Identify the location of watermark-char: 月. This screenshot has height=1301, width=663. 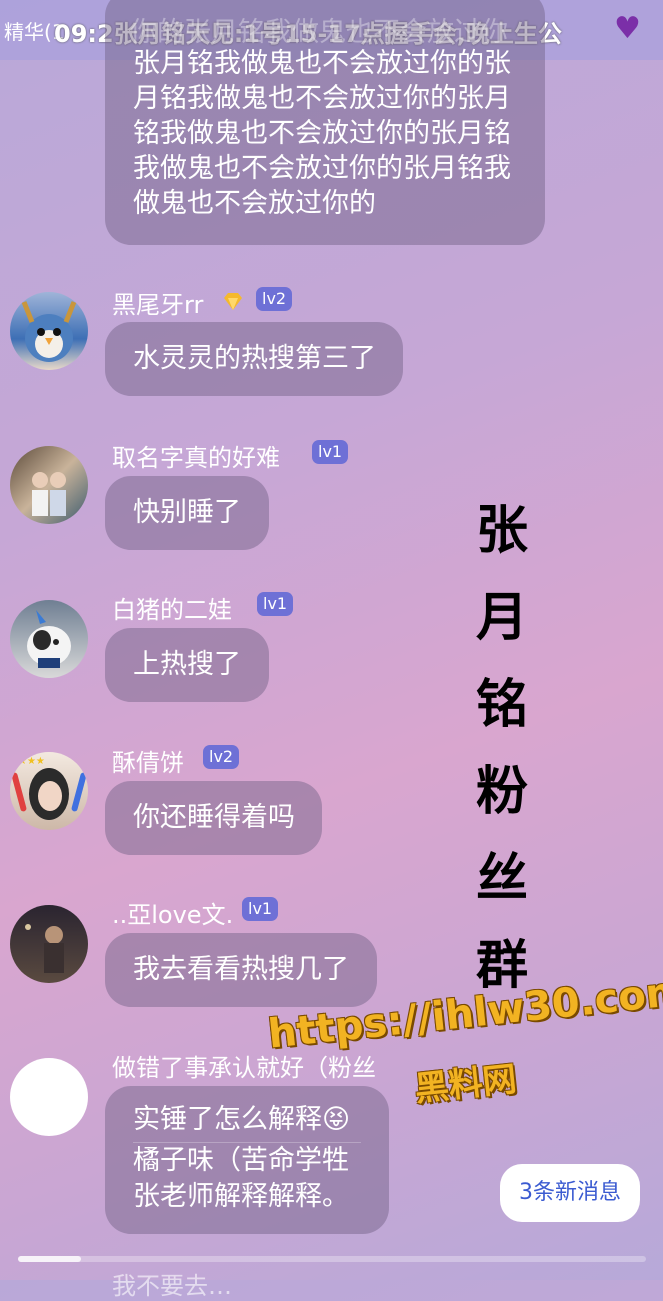
(501, 618).